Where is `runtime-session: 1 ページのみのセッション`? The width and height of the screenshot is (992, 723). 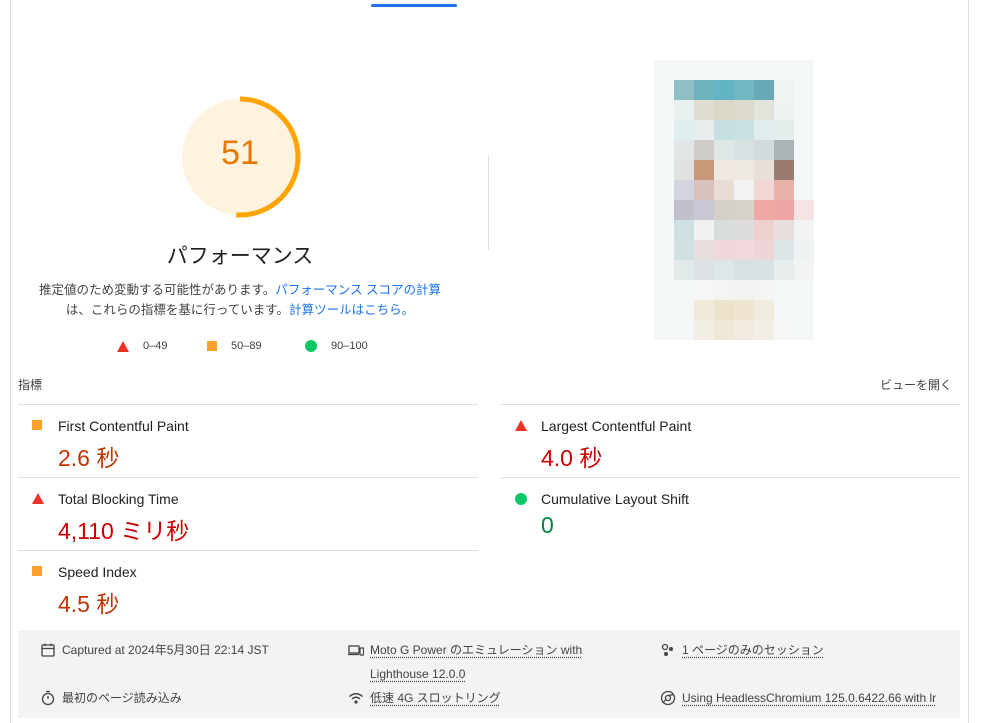 runtime-session: 1 ページのみのセッション is located at coordinates (742, 650).